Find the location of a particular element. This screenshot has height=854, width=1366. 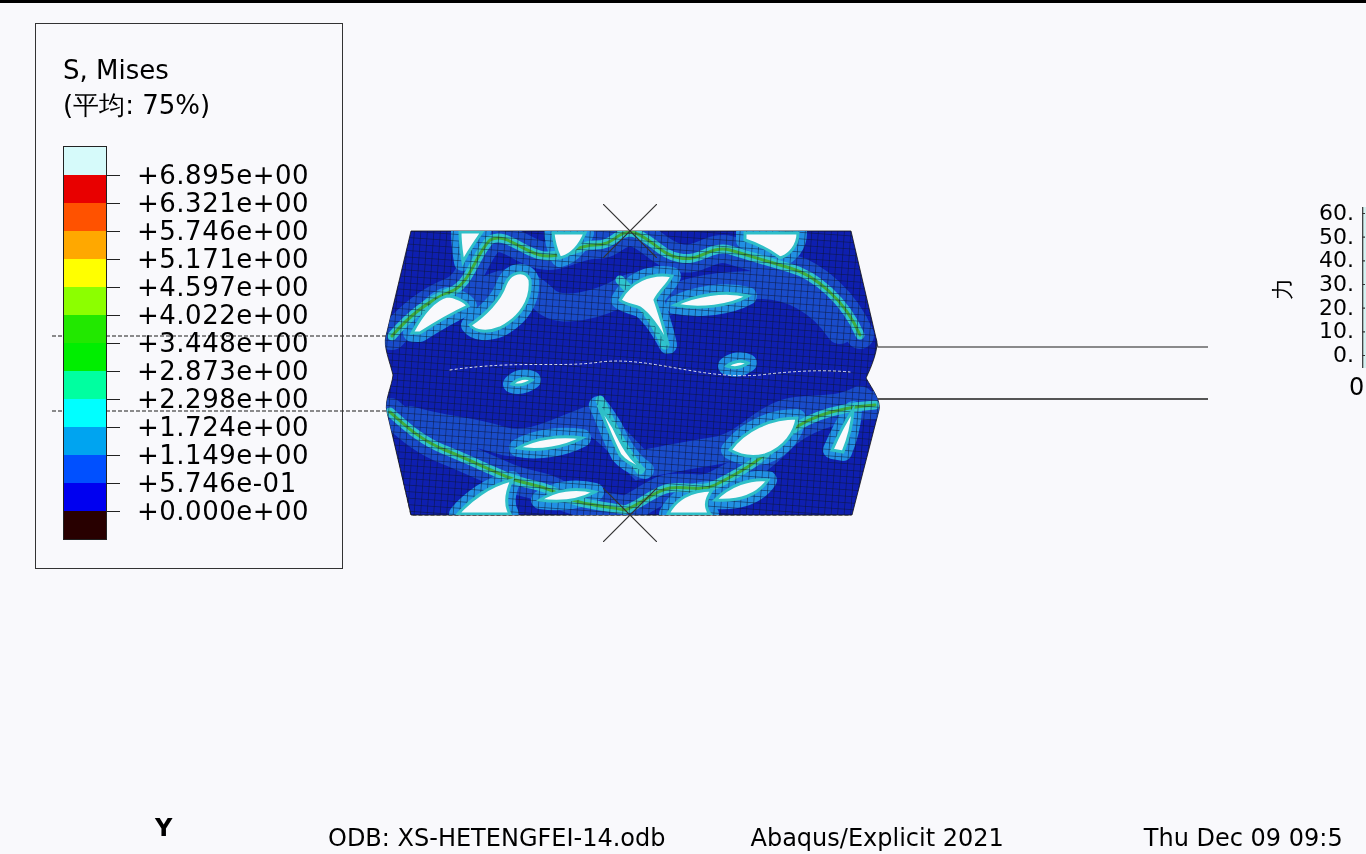

legend-value-label: +2.298e+00 is located at coordinates (223, 399).